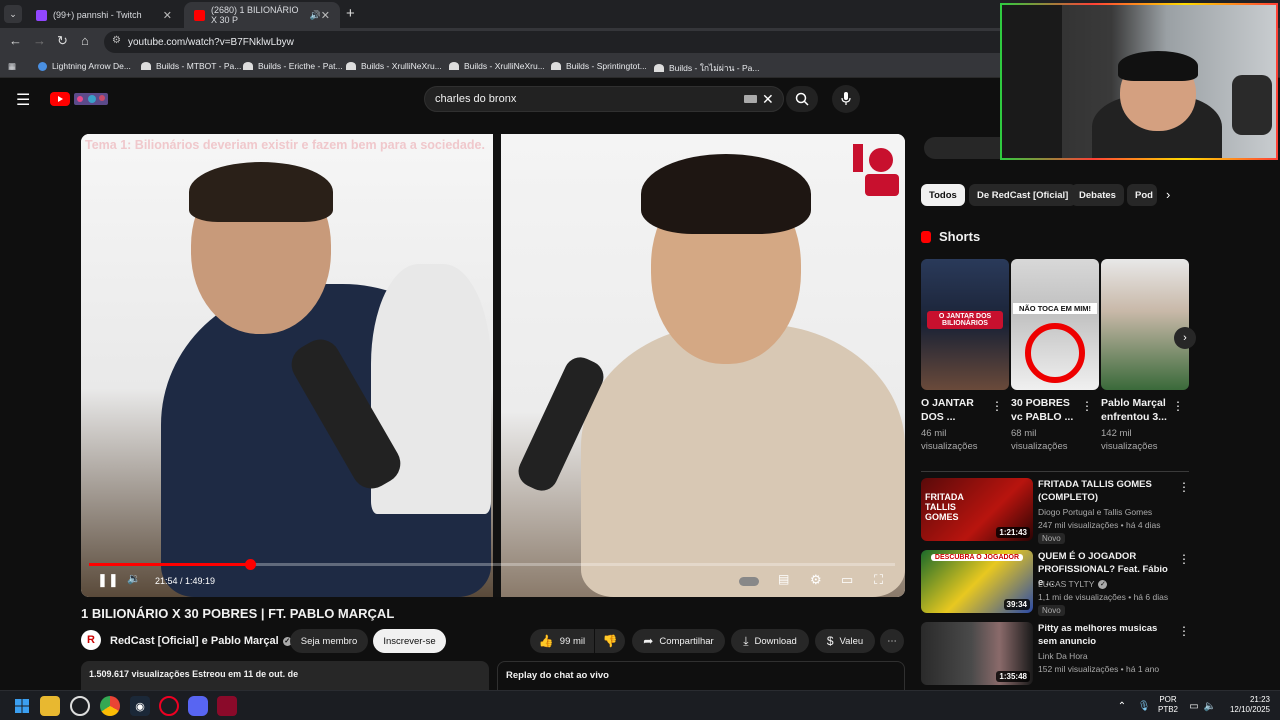  Describe the element at coordinates (15, 40) in the screenshot. I see `back-icon: ←` at that location.